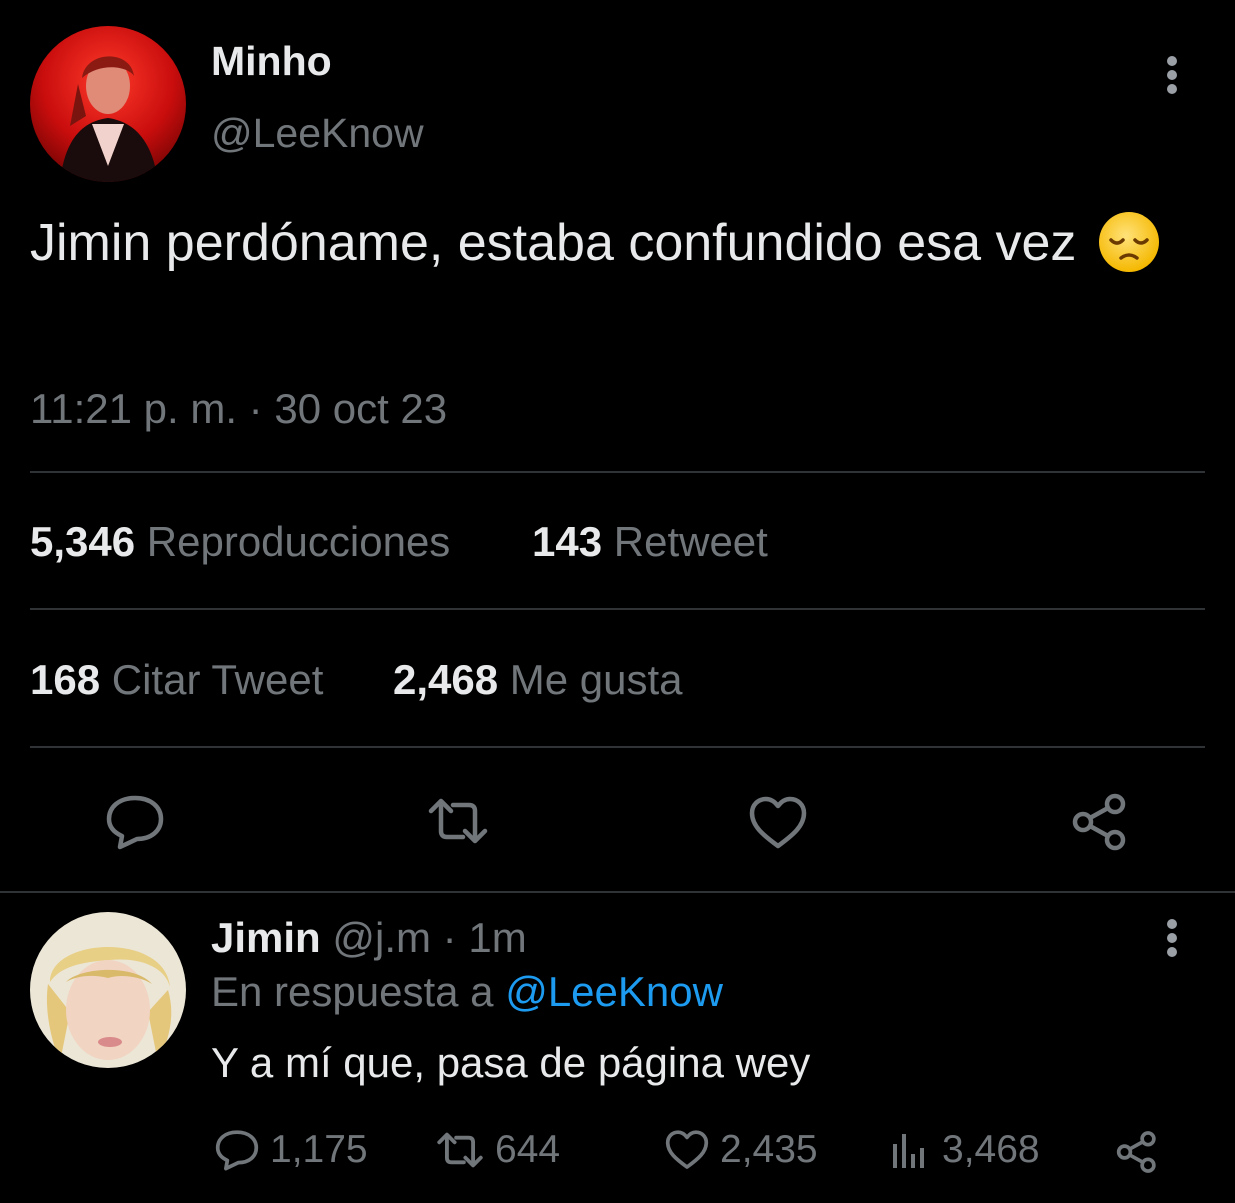  I want to click on reply-replies-action: 1,175, so click(291, 1150).